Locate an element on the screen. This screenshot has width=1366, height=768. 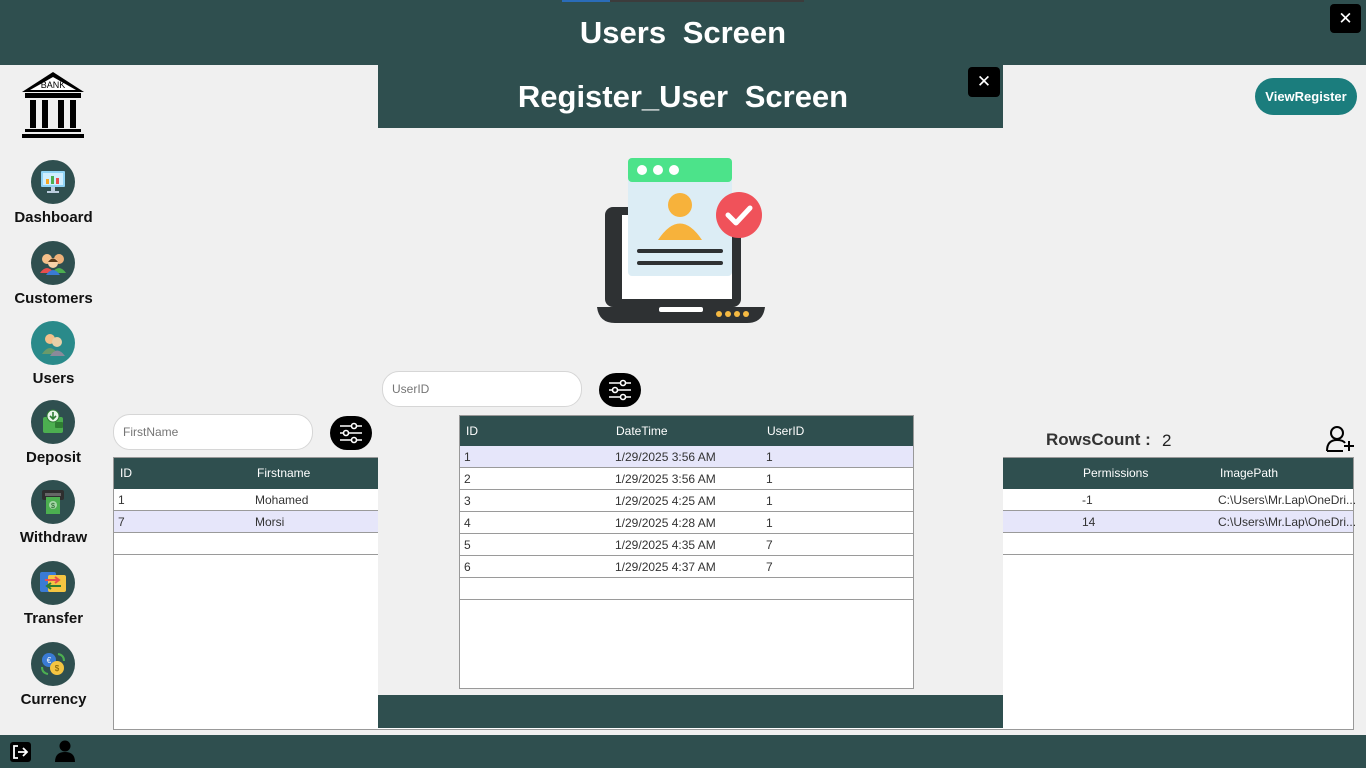
firstname-filter-input is located at coordinates (213, 432).